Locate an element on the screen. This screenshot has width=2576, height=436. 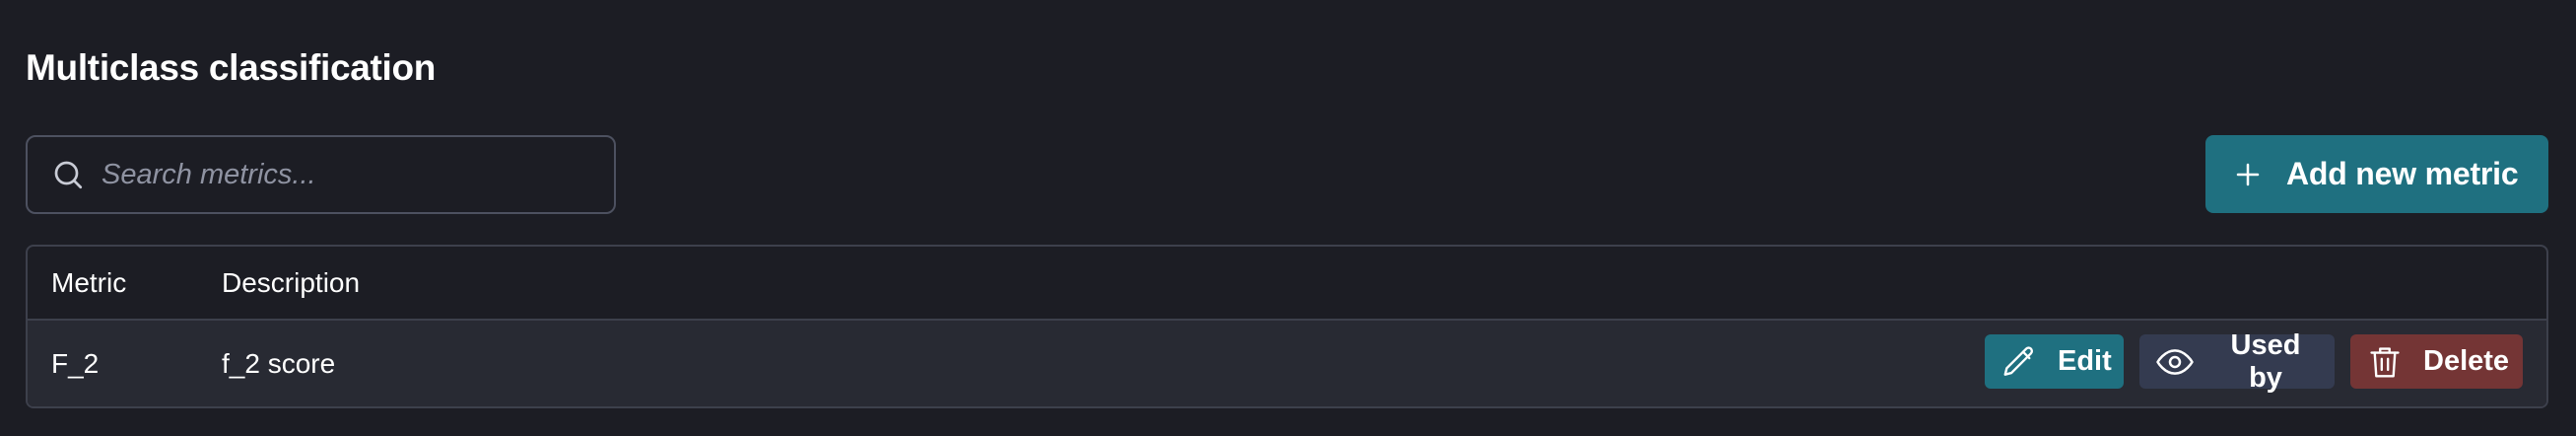
column-header-description: Description is located at coordinates (291, 282).